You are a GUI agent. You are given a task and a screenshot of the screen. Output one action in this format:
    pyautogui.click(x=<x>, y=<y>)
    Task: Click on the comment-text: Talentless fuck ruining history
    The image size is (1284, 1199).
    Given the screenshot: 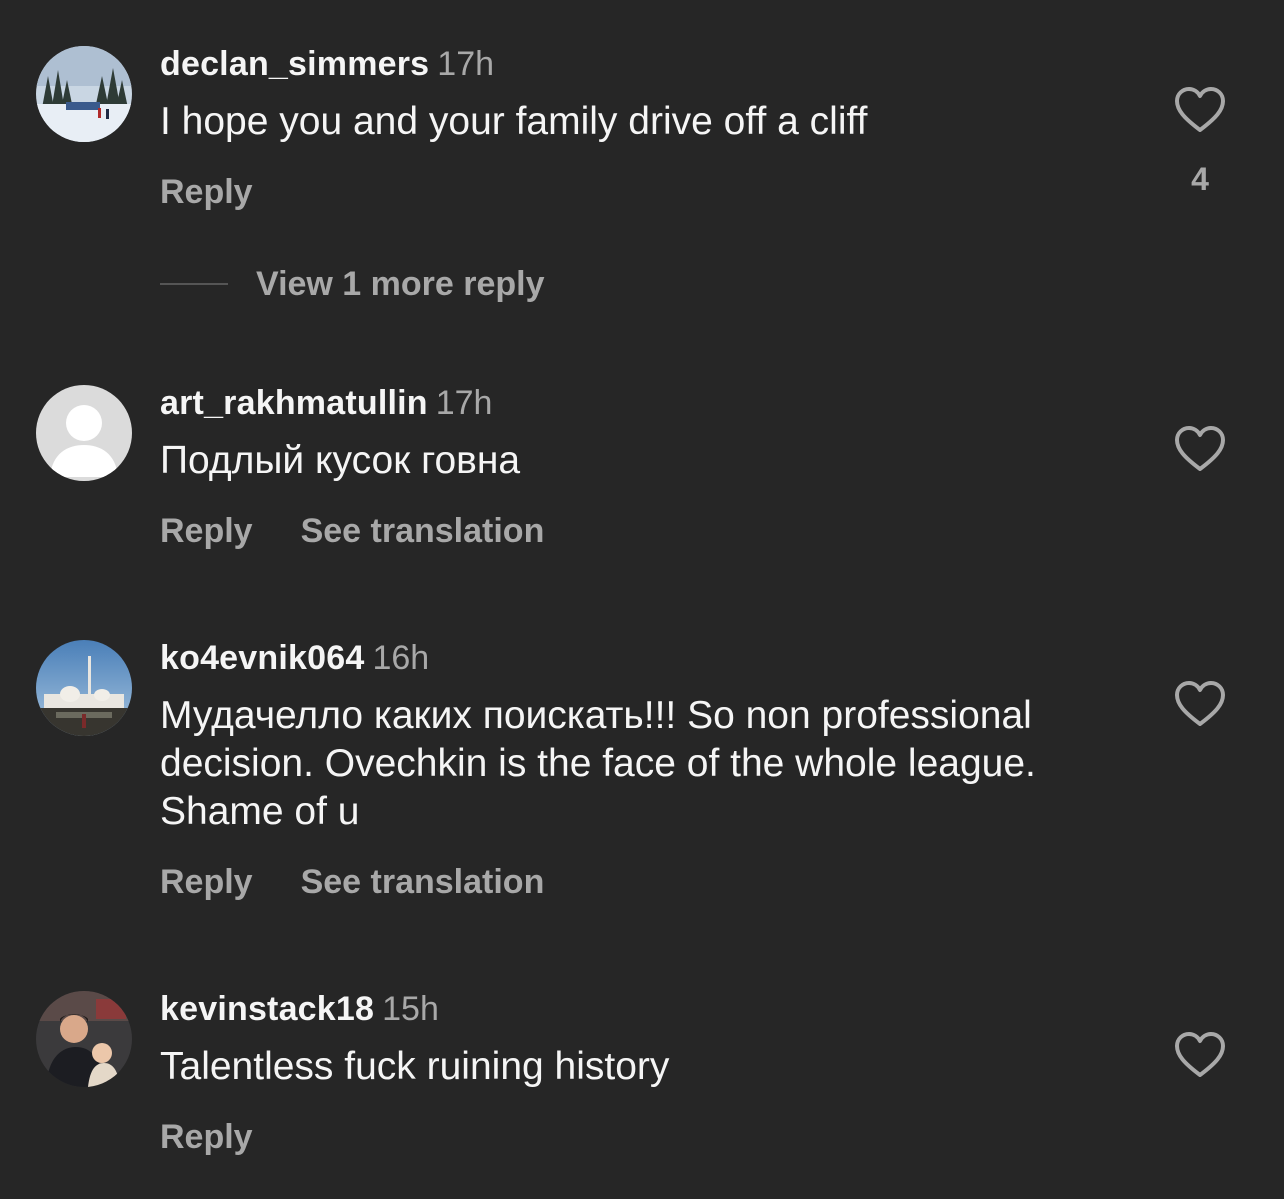 What is the action you would take?
    pyautogui.click(x=415, y=1066)
    